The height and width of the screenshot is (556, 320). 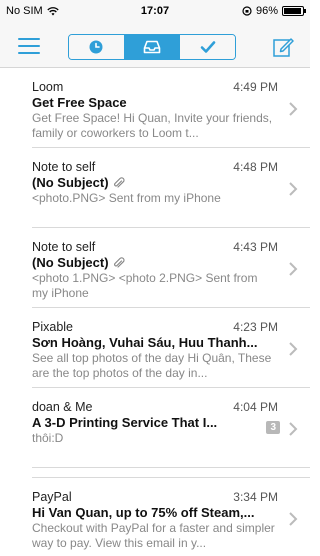 I want to click on inbox-tray-icon, so click(x=152, y=47).